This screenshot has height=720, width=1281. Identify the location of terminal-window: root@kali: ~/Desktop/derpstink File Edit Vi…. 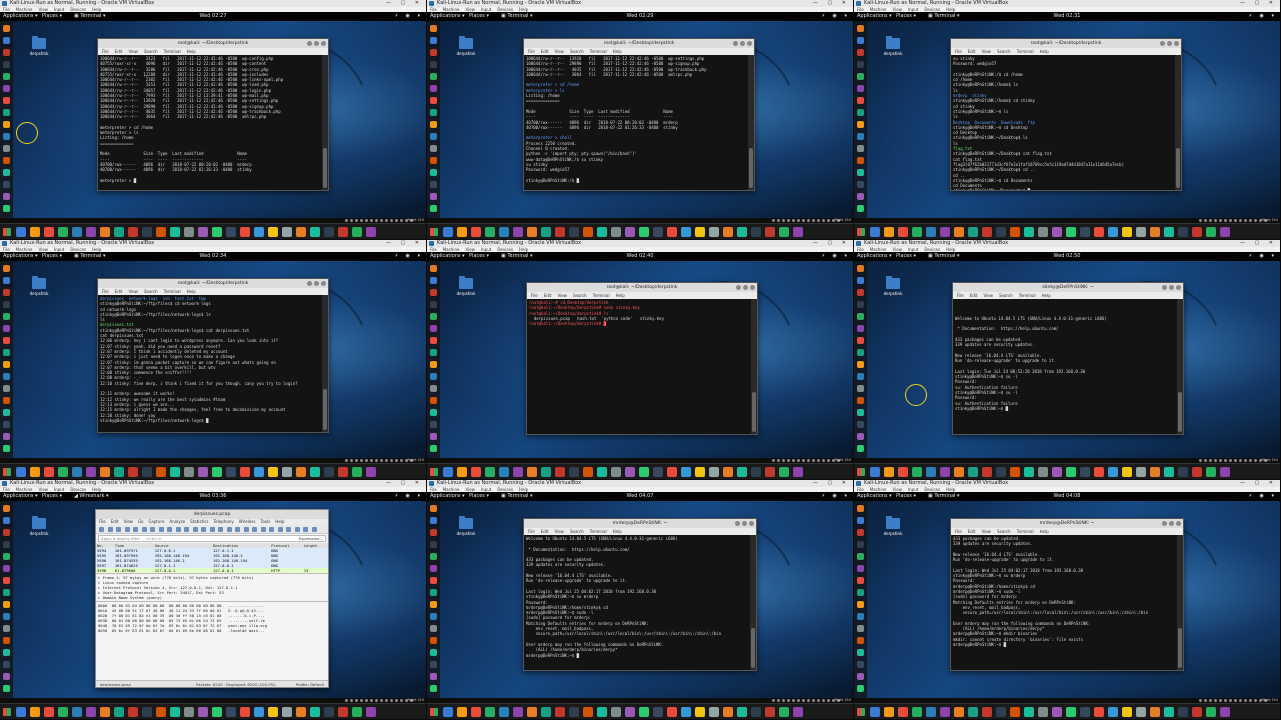
(213, 355).